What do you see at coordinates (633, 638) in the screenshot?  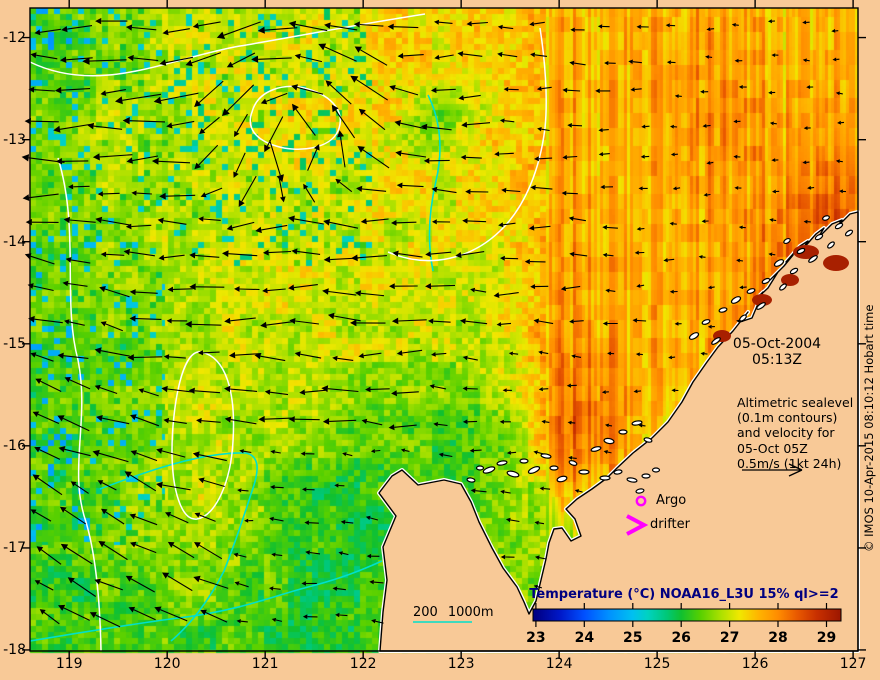 I see `colorbar-tick-label: 25` at bounding box center [633, 638].